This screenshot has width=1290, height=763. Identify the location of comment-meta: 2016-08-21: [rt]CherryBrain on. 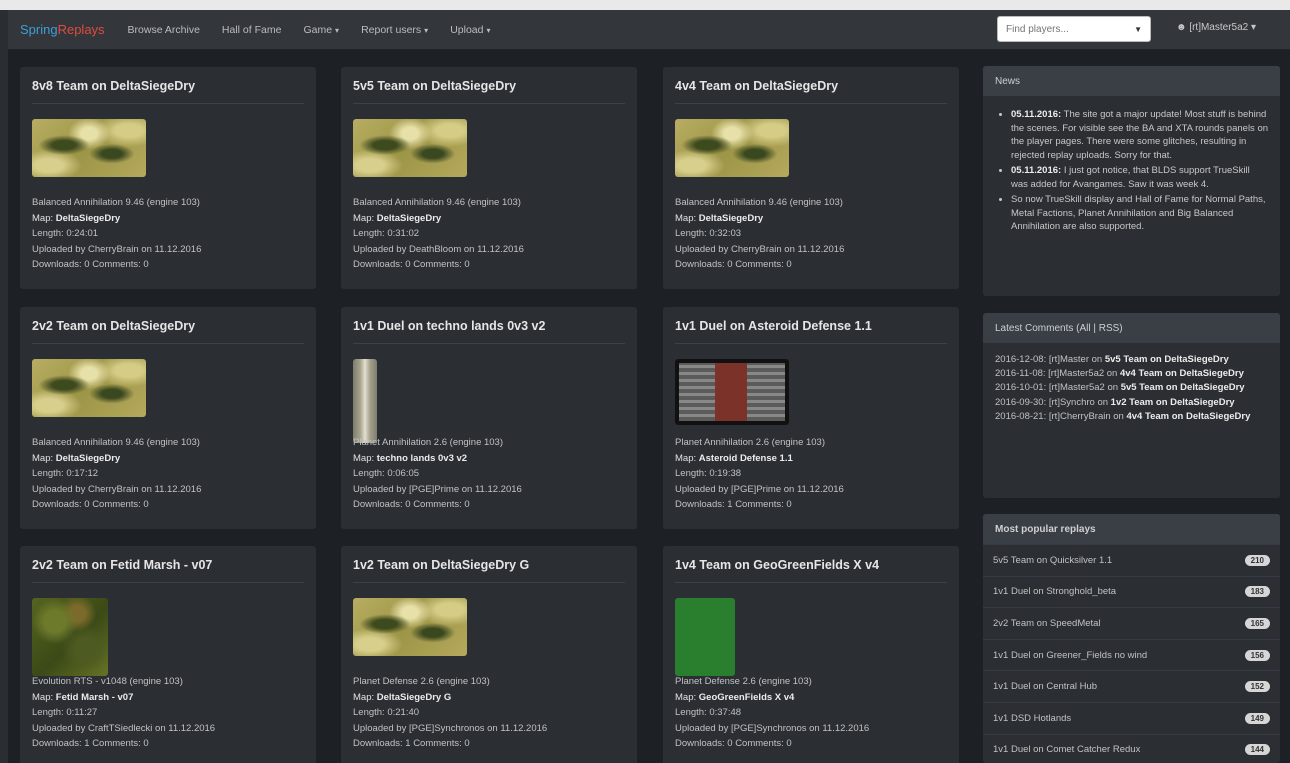
(1059, 416).